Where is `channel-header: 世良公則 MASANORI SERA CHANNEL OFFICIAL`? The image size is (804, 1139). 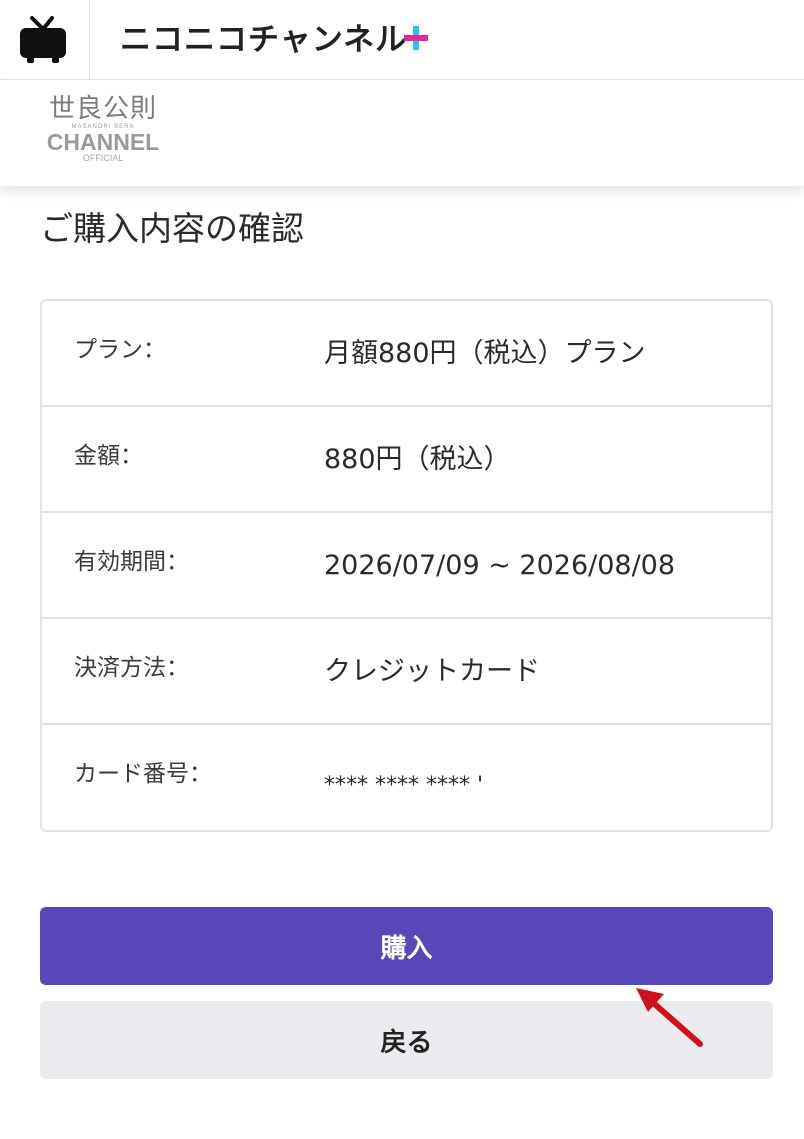
channel-header: 世良公則 MASANORI SERA CHANNEL OFFICIAL is located at coordinates (402, 133).